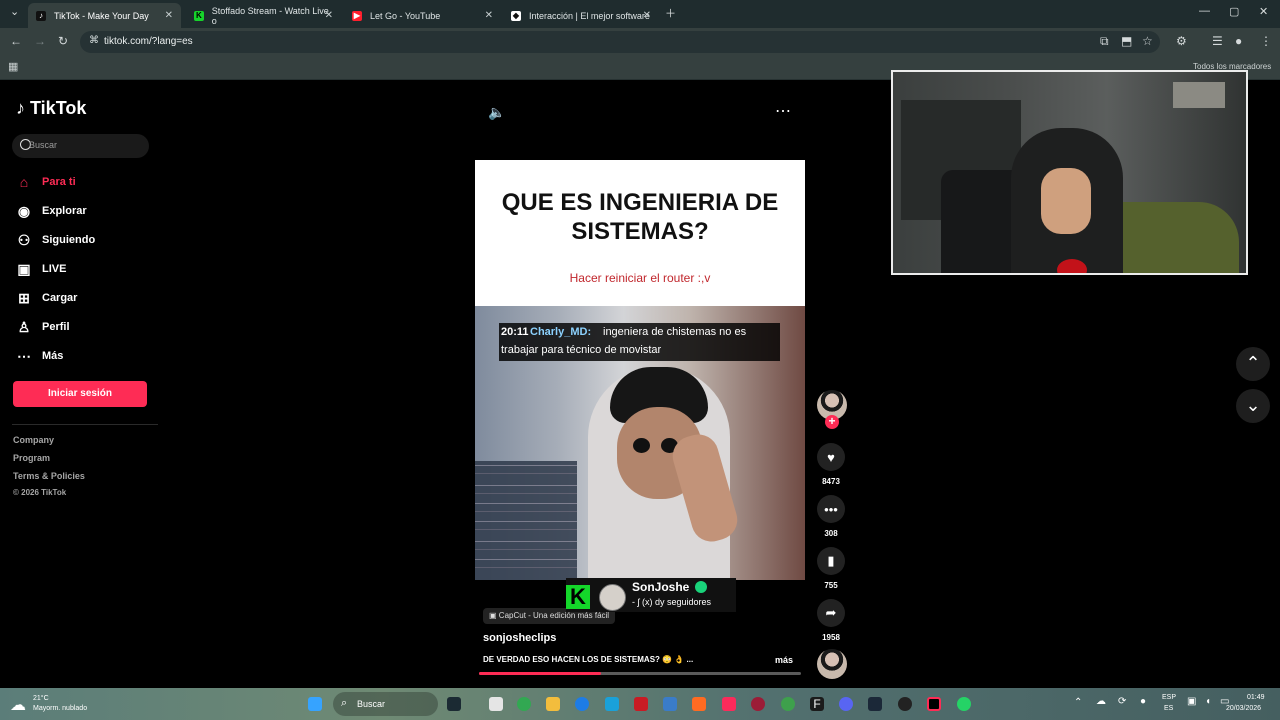  Describe the element at coordinates (1101, 701) in the screenshot. I see `cloud-icon: ☁` at that location.